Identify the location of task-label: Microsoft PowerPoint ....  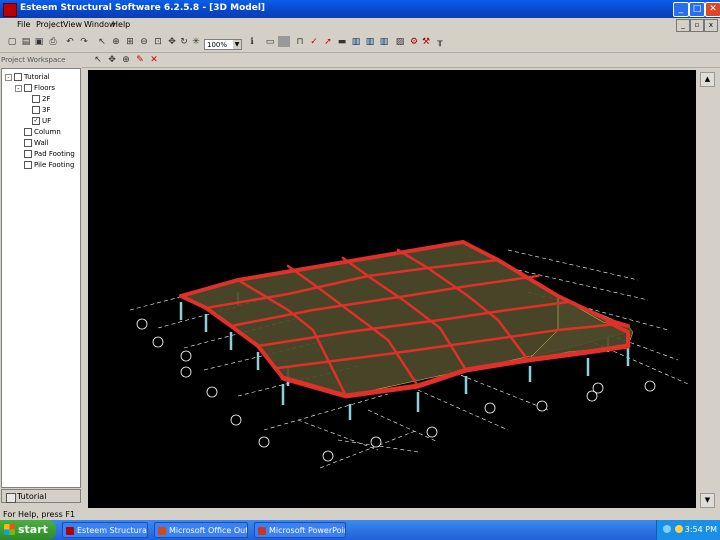
(307, 530).